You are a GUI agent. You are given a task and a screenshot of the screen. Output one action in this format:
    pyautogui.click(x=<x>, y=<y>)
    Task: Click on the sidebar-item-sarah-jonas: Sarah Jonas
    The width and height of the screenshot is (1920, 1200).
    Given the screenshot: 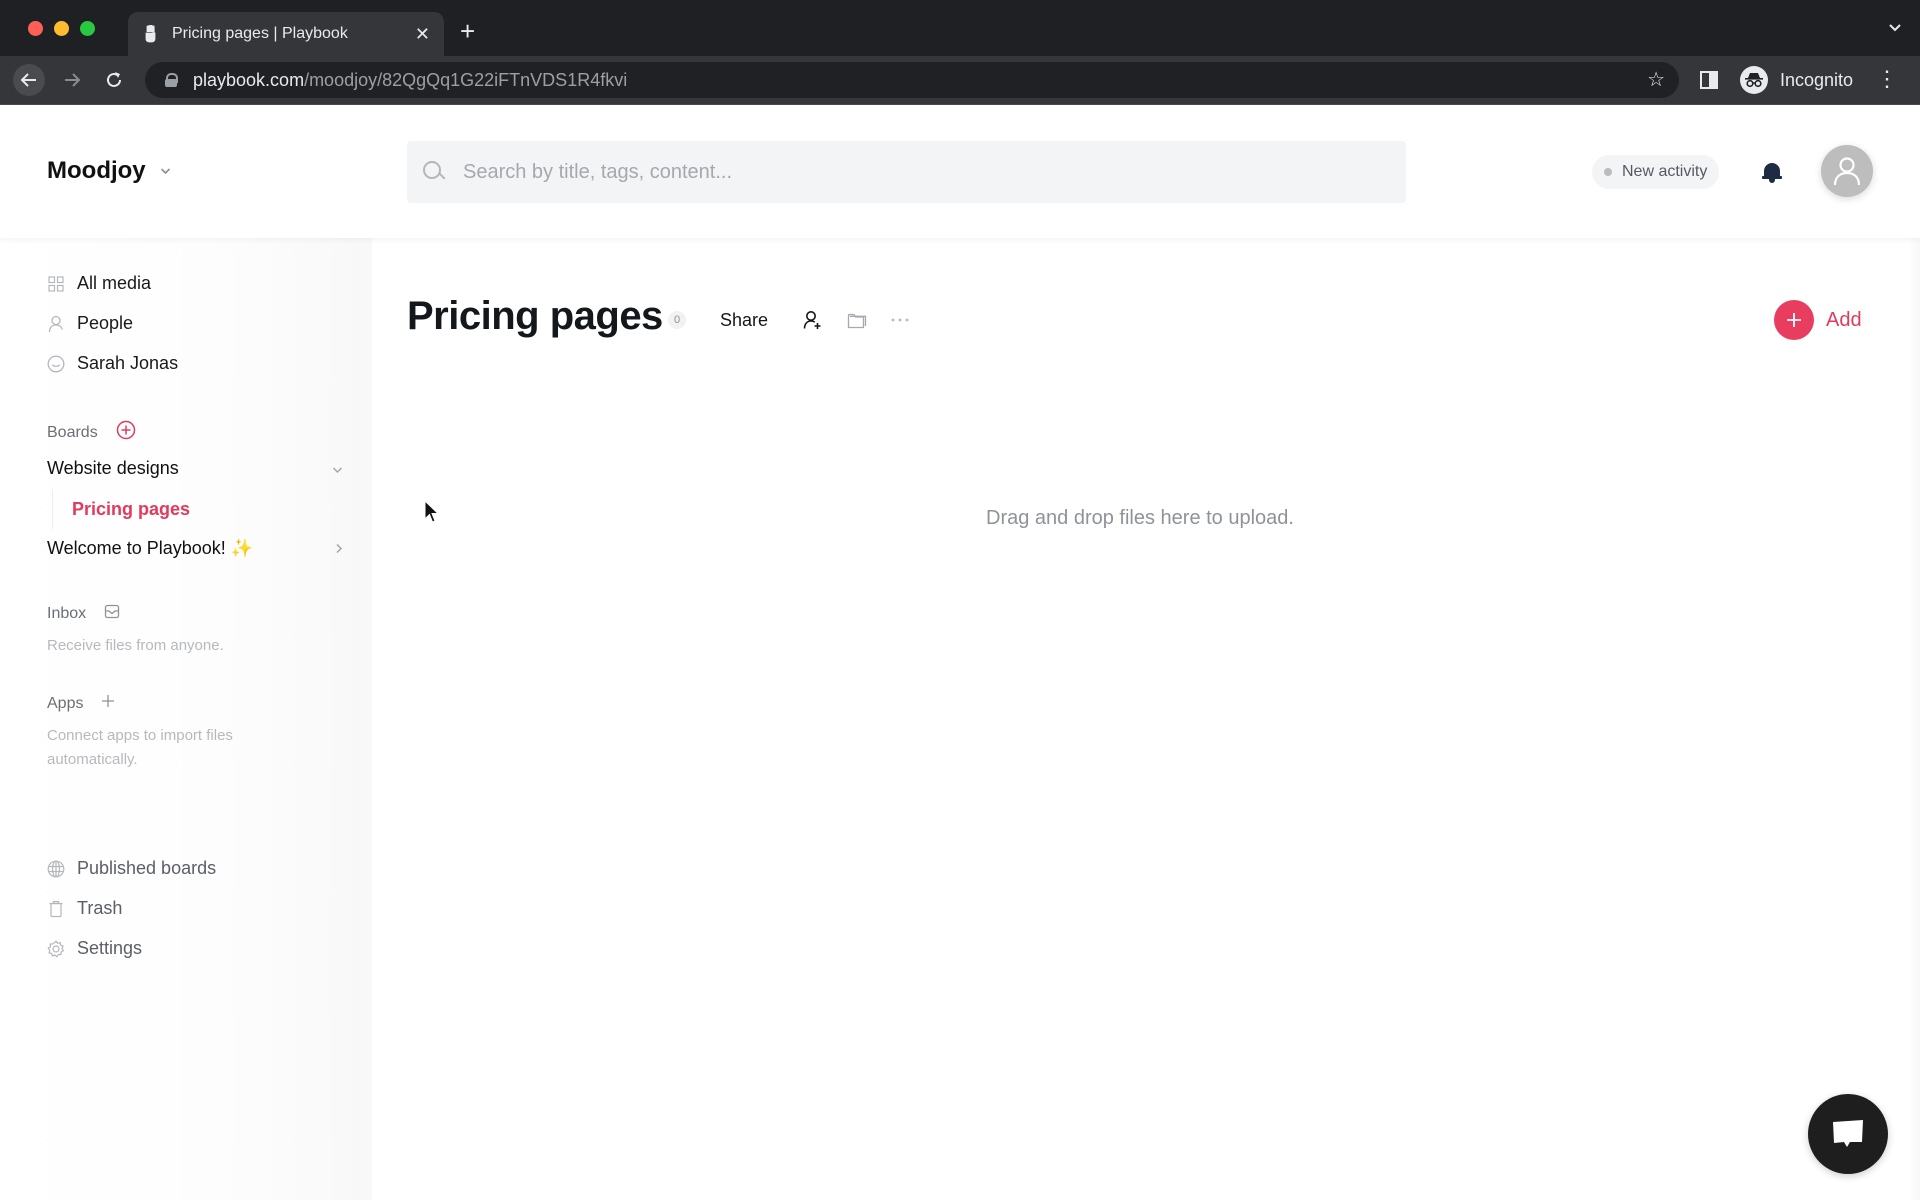 What is the action you would take?
    pyautogui.click(x=112, y=363)
    